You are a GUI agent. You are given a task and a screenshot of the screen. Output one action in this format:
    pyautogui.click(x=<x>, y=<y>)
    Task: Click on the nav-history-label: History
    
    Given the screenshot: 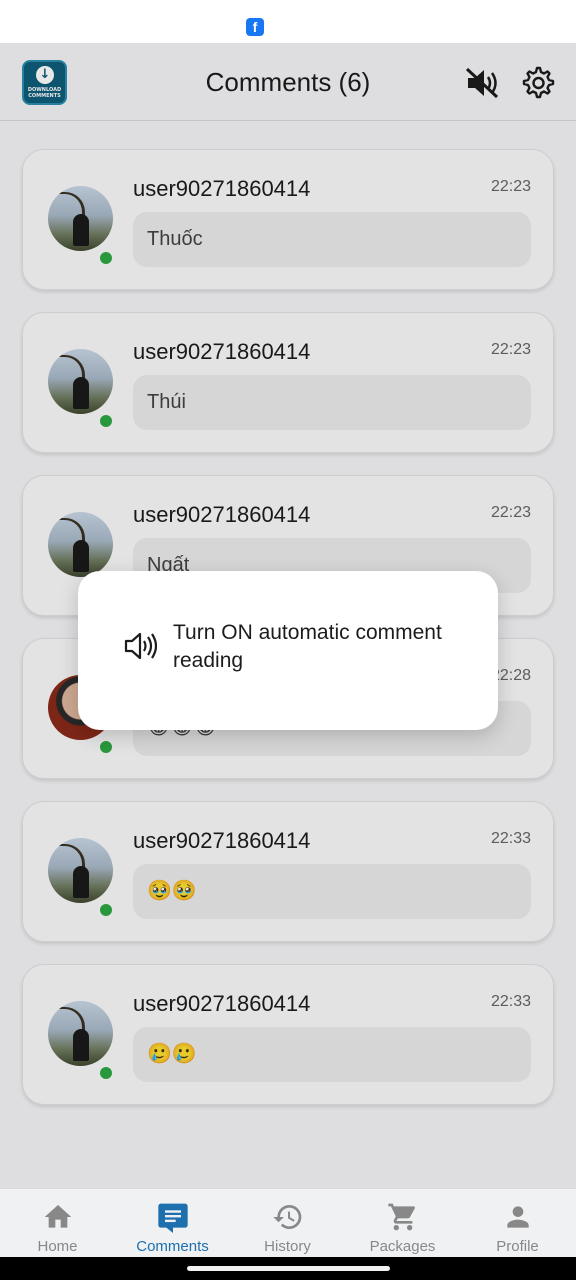 What is the action you would take?
    pyautogui.click(x=287, y=1246)
    